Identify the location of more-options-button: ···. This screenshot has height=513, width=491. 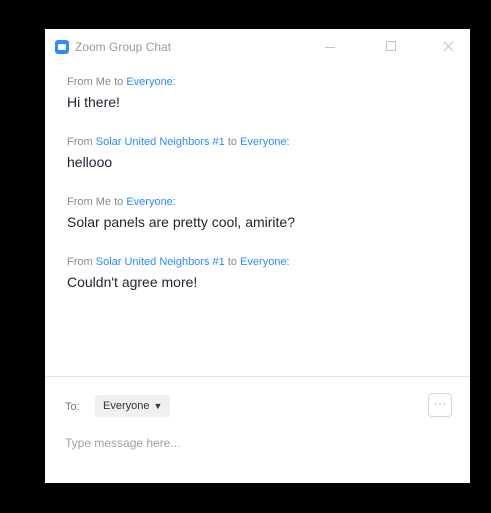
(440, 405).